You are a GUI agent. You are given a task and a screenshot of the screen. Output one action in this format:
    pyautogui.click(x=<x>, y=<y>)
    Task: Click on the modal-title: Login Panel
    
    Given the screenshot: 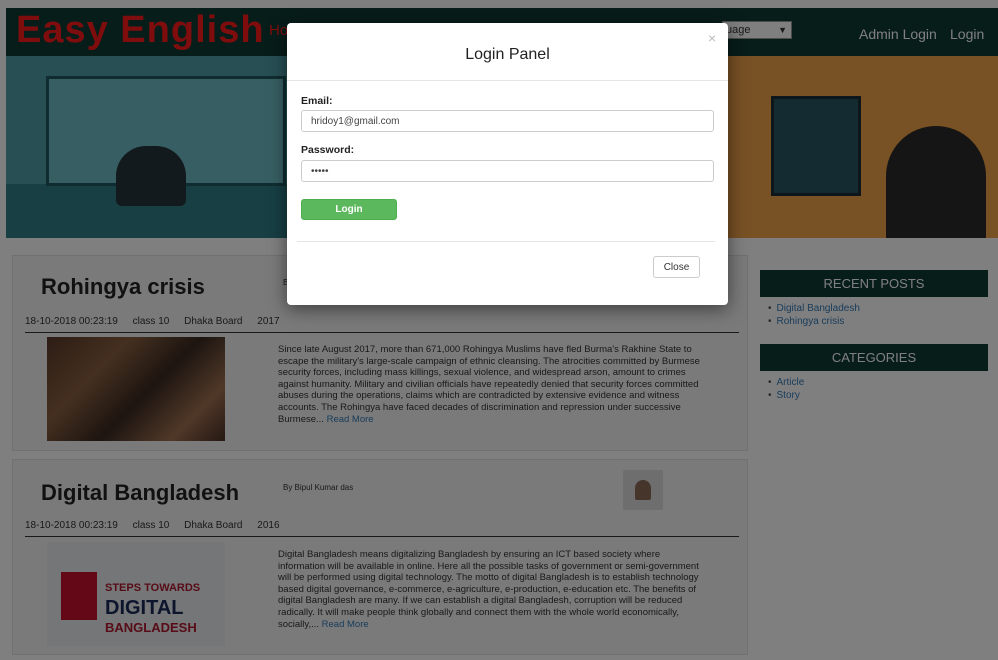 What is the action you would take?
    pyautogui.click(x=507, y=54)
    